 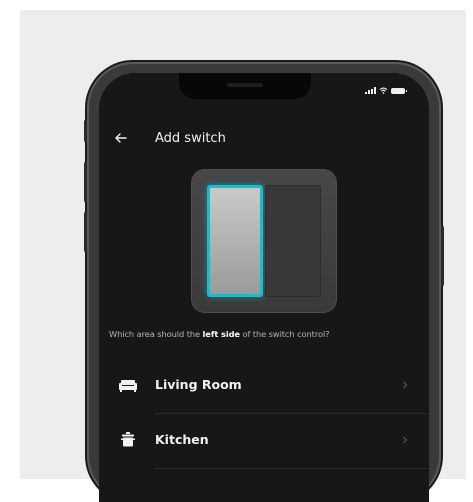 What do you see at coordinates (156, 334) in the screenshot?
I see `instruction-text-start: Which area should the` at bounding box center [156, 334].